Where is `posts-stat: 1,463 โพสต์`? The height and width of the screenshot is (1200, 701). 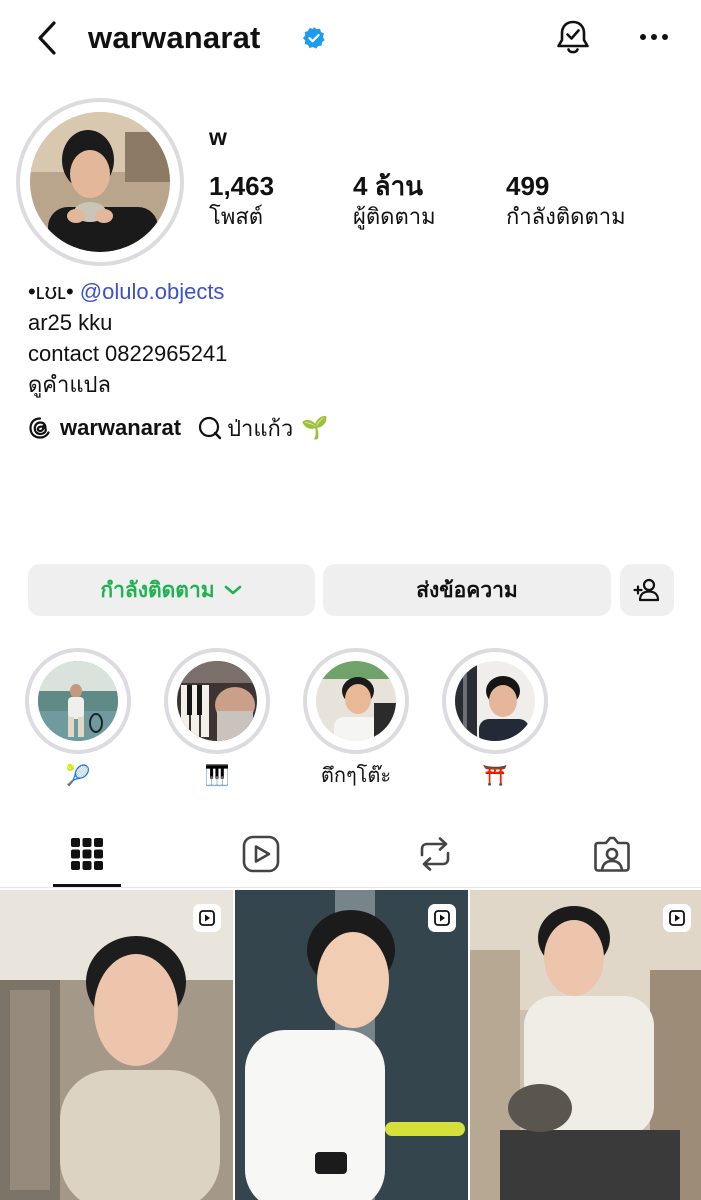
posts-stat: 1,463 โพสต์ is located at coordinates (241, 201).